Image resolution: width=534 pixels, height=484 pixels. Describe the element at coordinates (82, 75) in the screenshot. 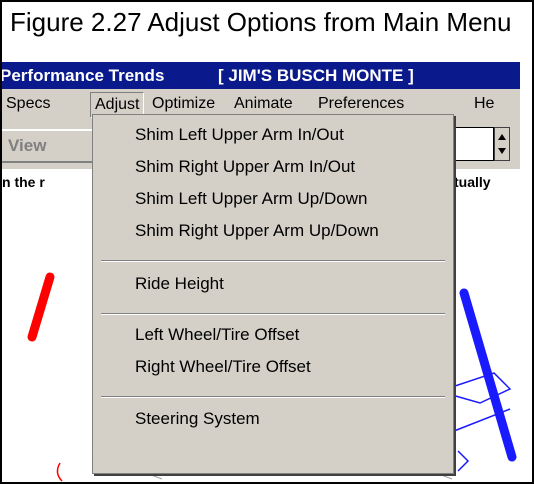

I see `app-title: Performance Trends` at that location.